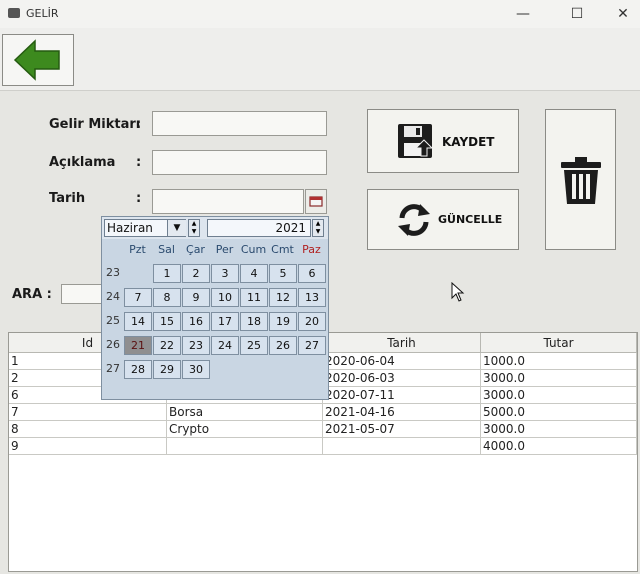  I want to click on column-header-tarih: Tarih, so click(402, 343).